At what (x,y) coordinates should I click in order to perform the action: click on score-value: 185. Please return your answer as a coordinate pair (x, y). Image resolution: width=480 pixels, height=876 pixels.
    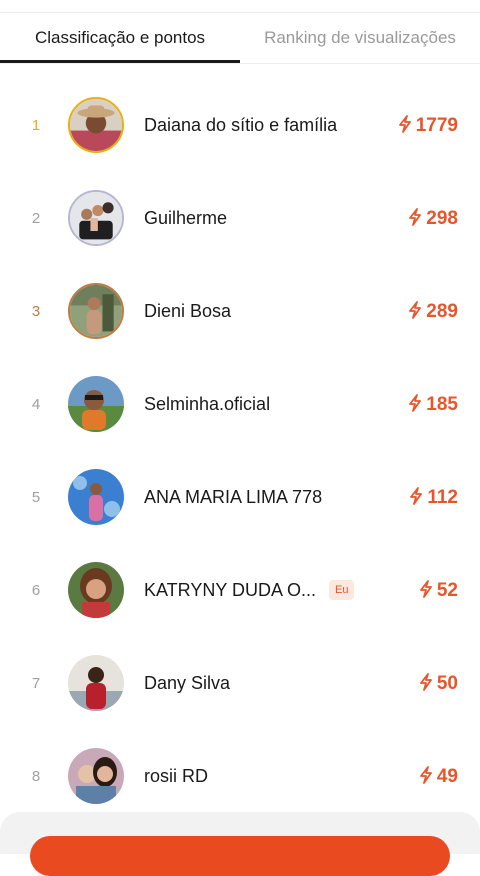
    Looking at the image, I should click on (442, 404).